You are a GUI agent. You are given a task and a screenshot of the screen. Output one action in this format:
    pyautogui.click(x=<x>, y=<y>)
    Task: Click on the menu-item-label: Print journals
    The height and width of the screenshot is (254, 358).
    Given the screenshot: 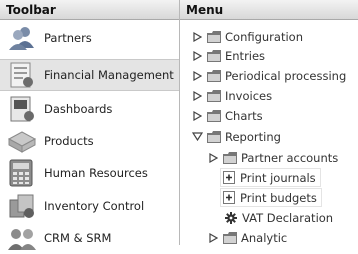 What is the action you would take?
    pyautogui.click(x=278, y=177)
    